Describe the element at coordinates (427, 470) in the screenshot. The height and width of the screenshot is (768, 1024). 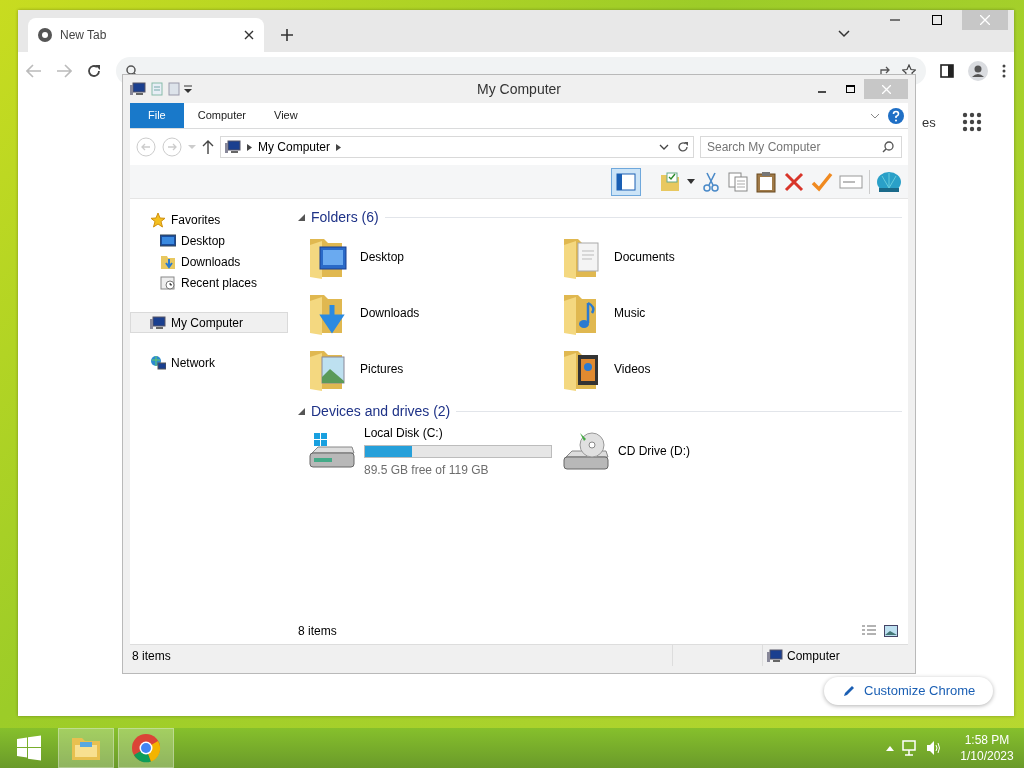
I see `free-space-label: 89.5 GB free of 119 GB` at that location.